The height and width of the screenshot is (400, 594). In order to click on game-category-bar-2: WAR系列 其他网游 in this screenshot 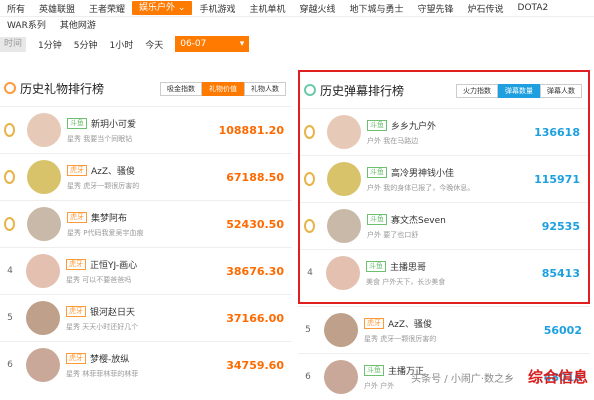, I will do `click(297, 24)`.